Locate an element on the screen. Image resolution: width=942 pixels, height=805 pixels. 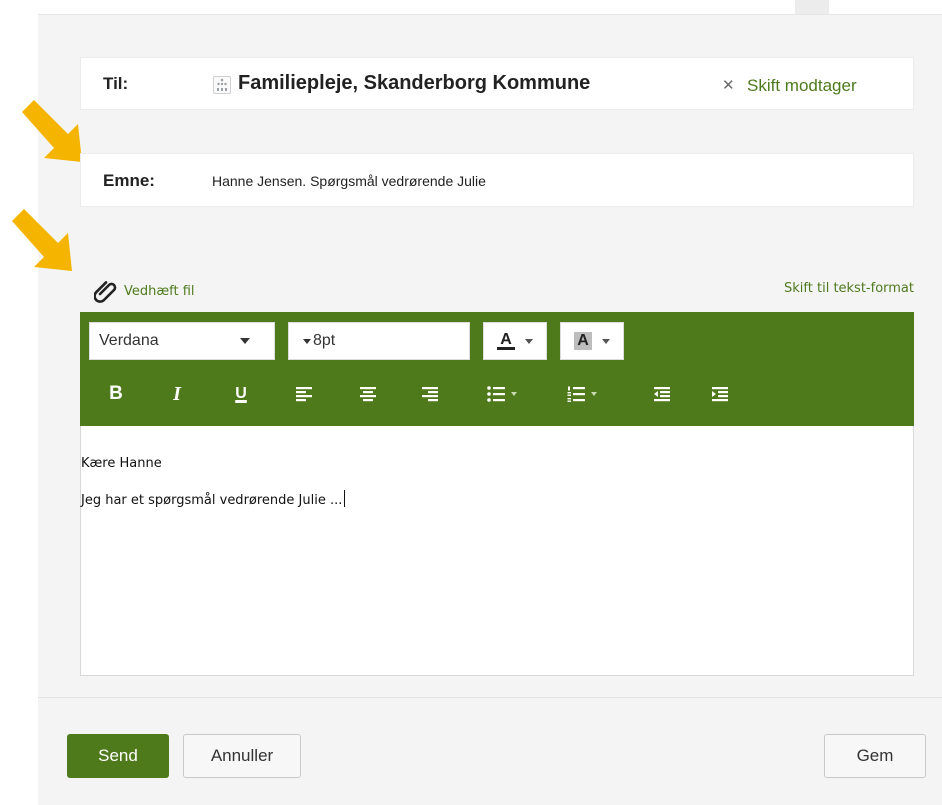
text-color-icon: A is located at coordinates (506, 341).